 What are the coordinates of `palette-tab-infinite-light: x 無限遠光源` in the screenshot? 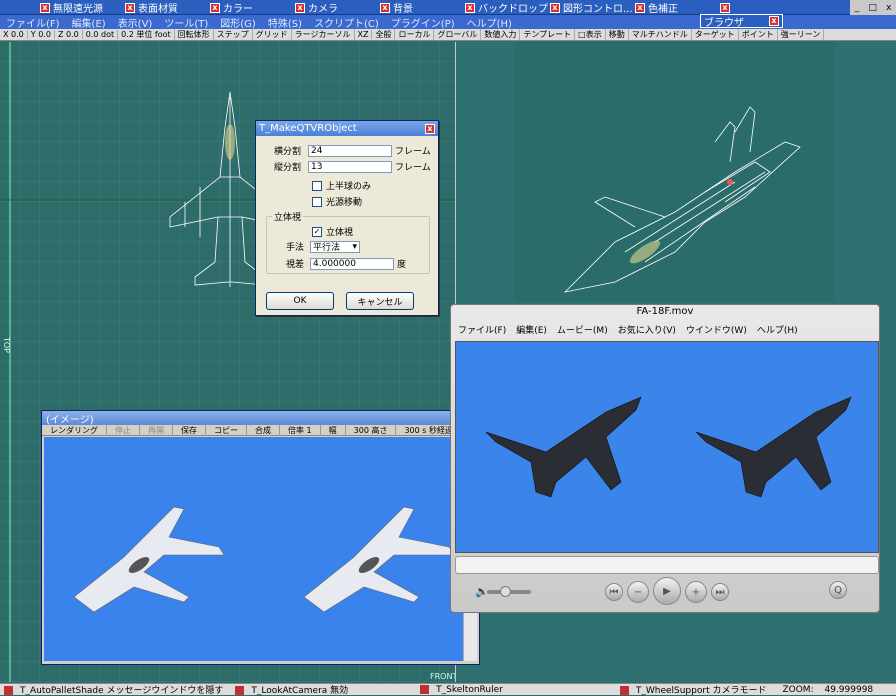 It's located at (71, 8).